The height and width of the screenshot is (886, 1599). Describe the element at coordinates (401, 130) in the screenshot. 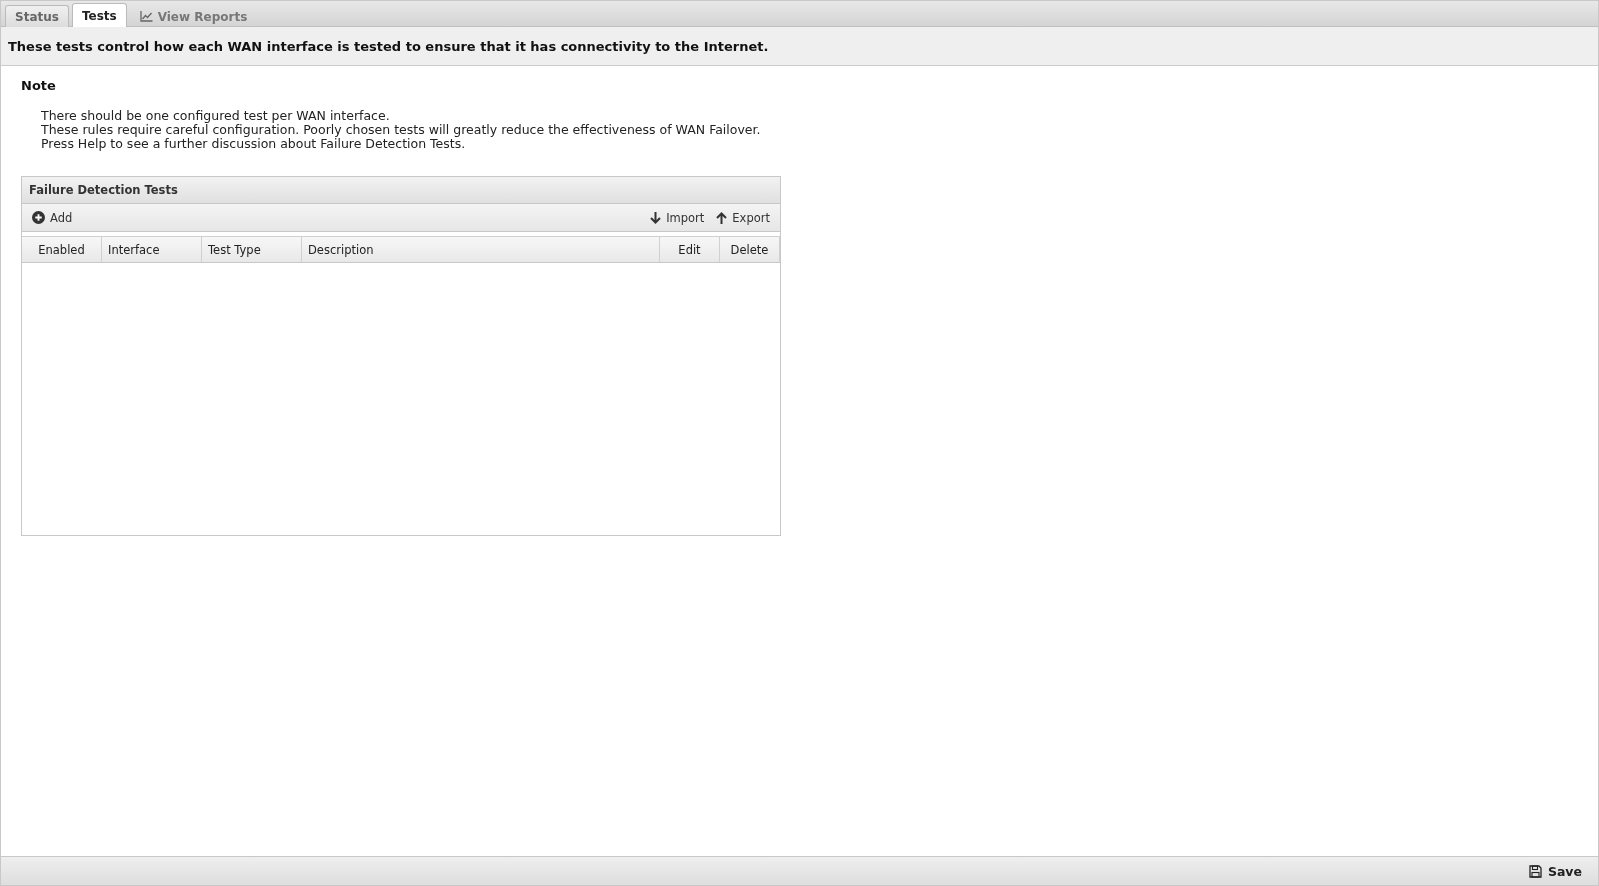

I see `note-line: These rules require careful configuration. Poorly chosen tests will greatly reduce the effectiveness of WAN Failover.` at that location.